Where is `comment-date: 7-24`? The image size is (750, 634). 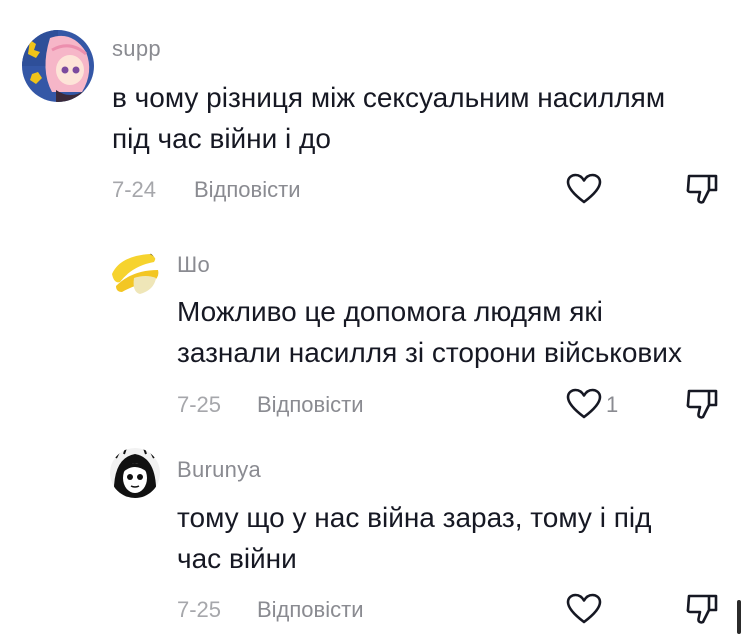 comment-date: 7-24 is located at coordinates (134, 189).